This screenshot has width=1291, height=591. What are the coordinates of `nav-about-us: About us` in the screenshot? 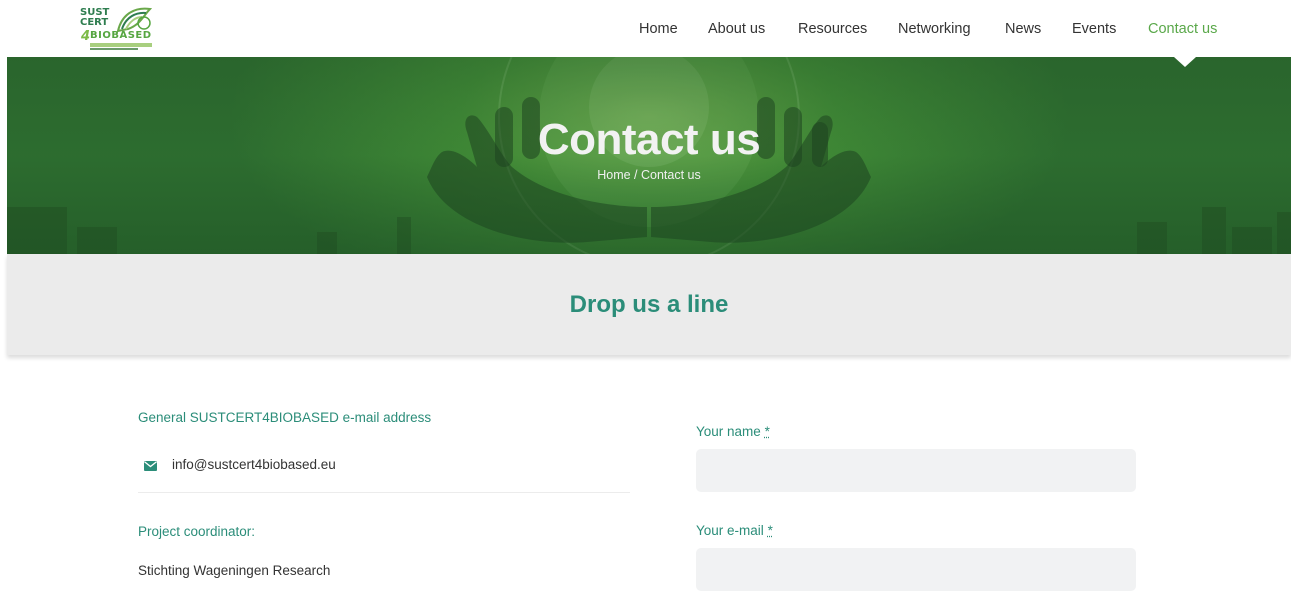 It's located at (736, 29).